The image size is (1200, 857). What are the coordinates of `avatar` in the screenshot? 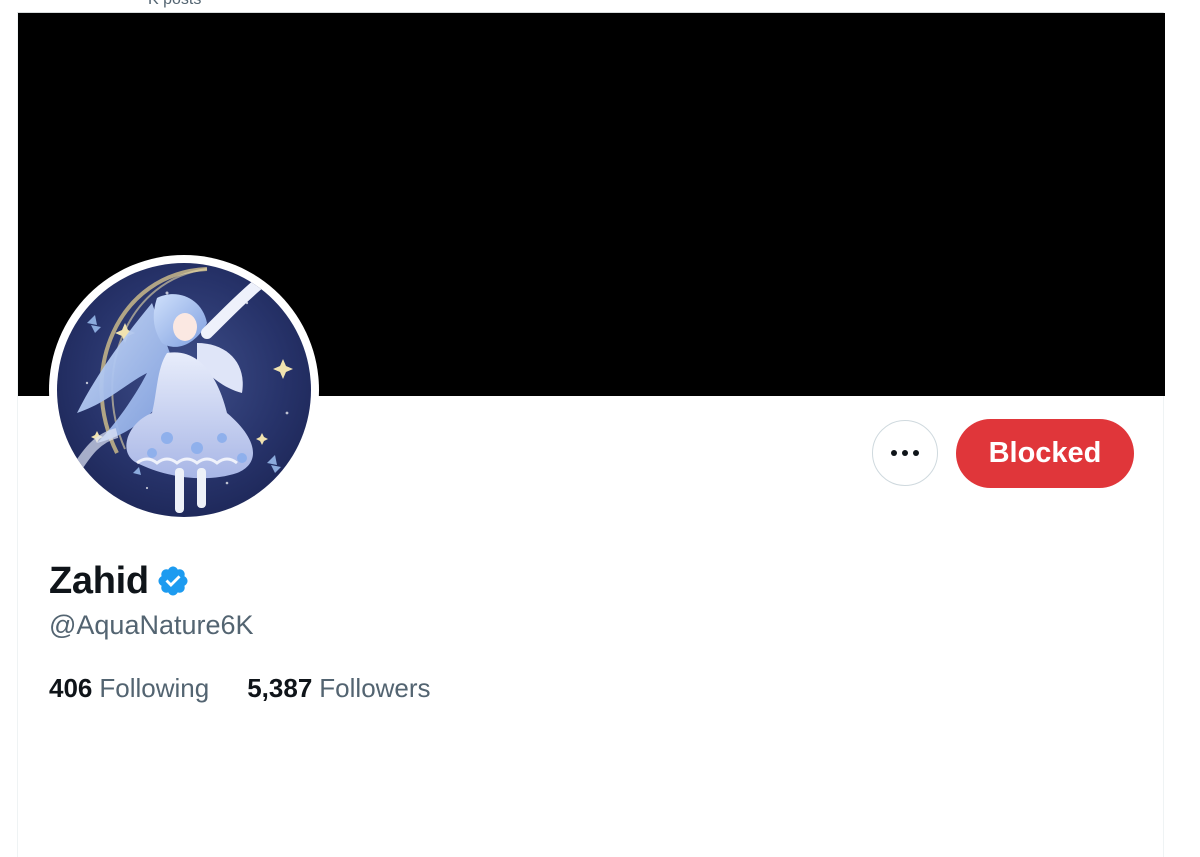 It's located at (184, 390).